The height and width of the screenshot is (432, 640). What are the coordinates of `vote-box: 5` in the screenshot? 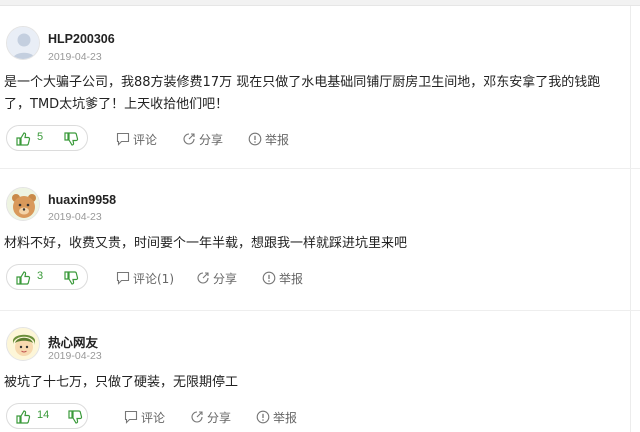 It's located at (47, 138).